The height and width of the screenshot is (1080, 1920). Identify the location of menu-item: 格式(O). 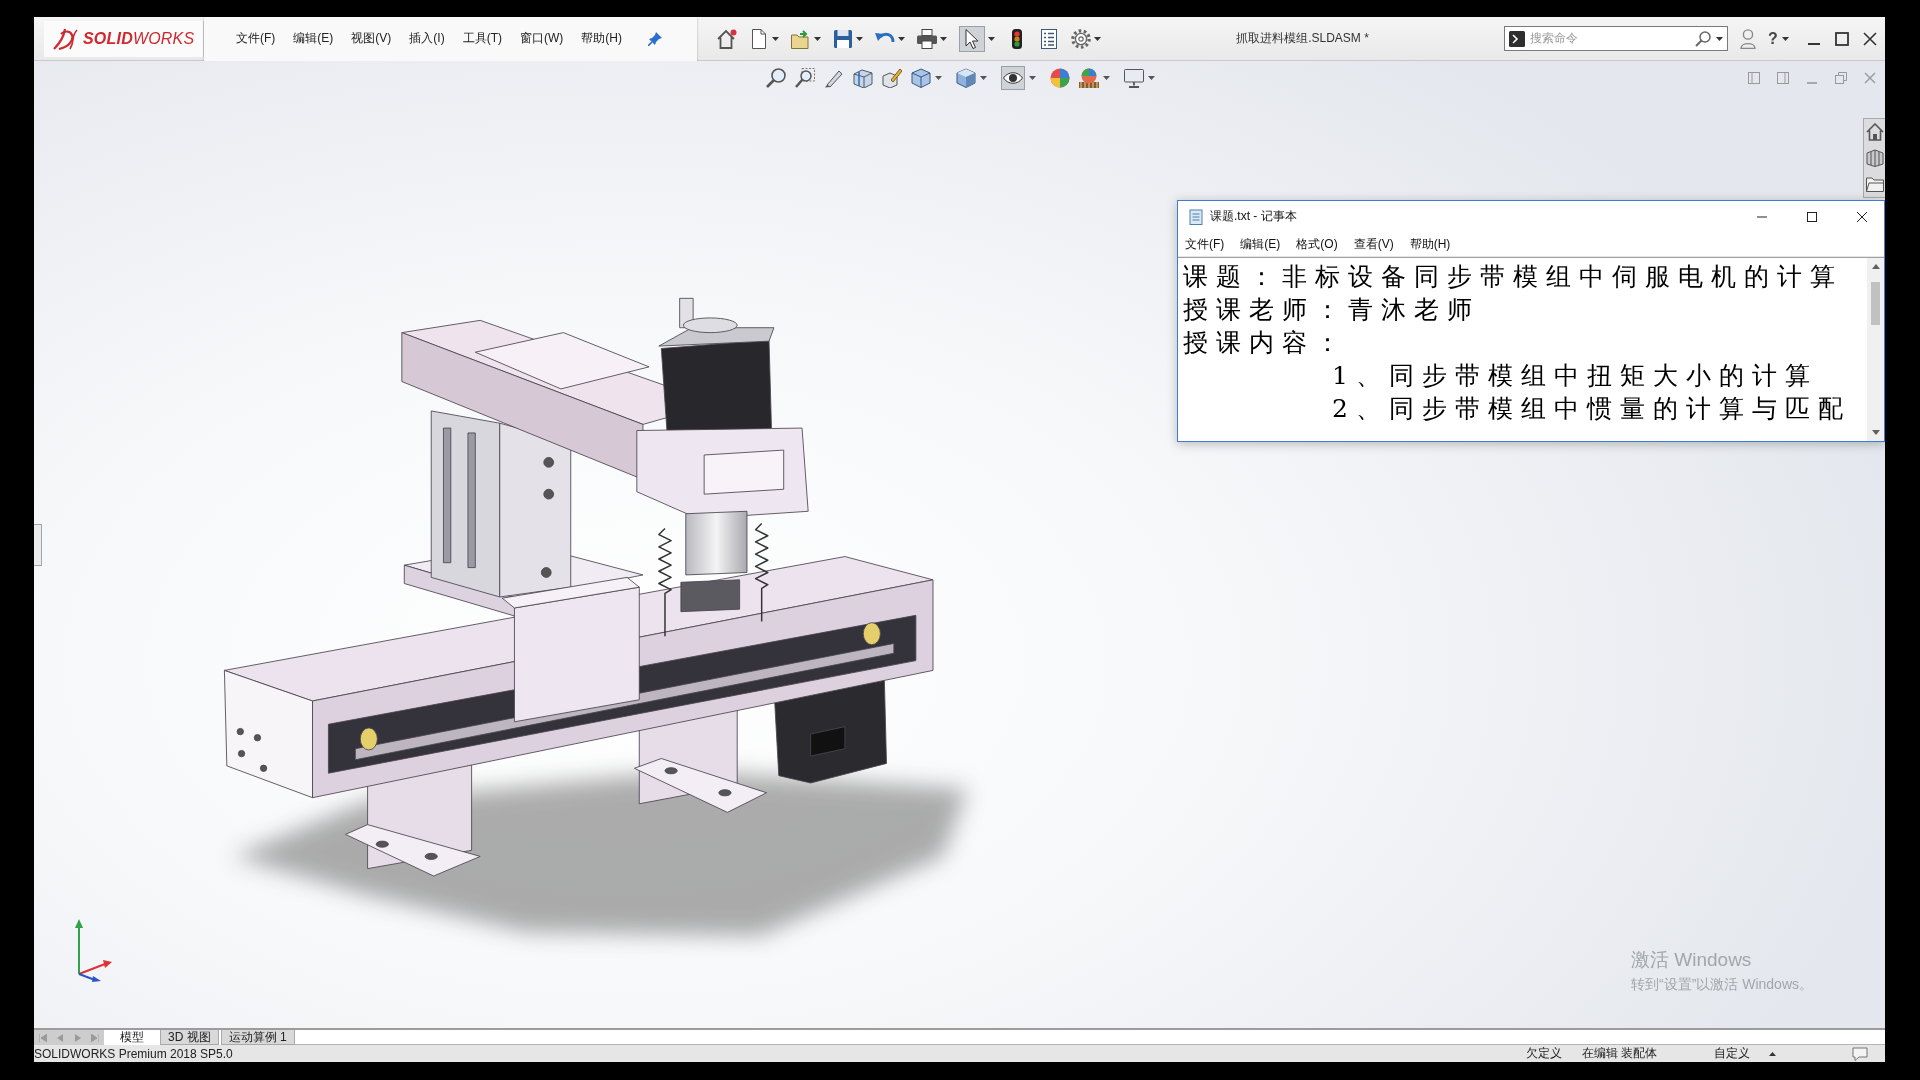
(1317, 244).